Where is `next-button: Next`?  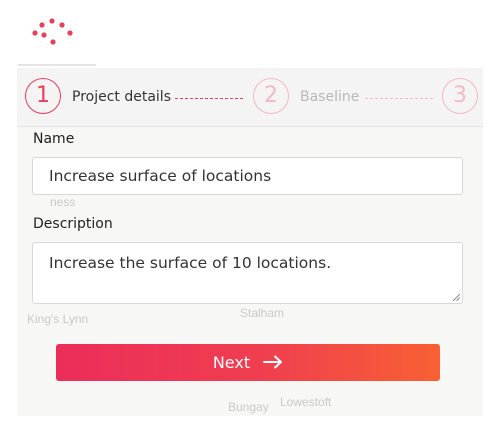 next-button: Next is located at coordinates (248, 362).